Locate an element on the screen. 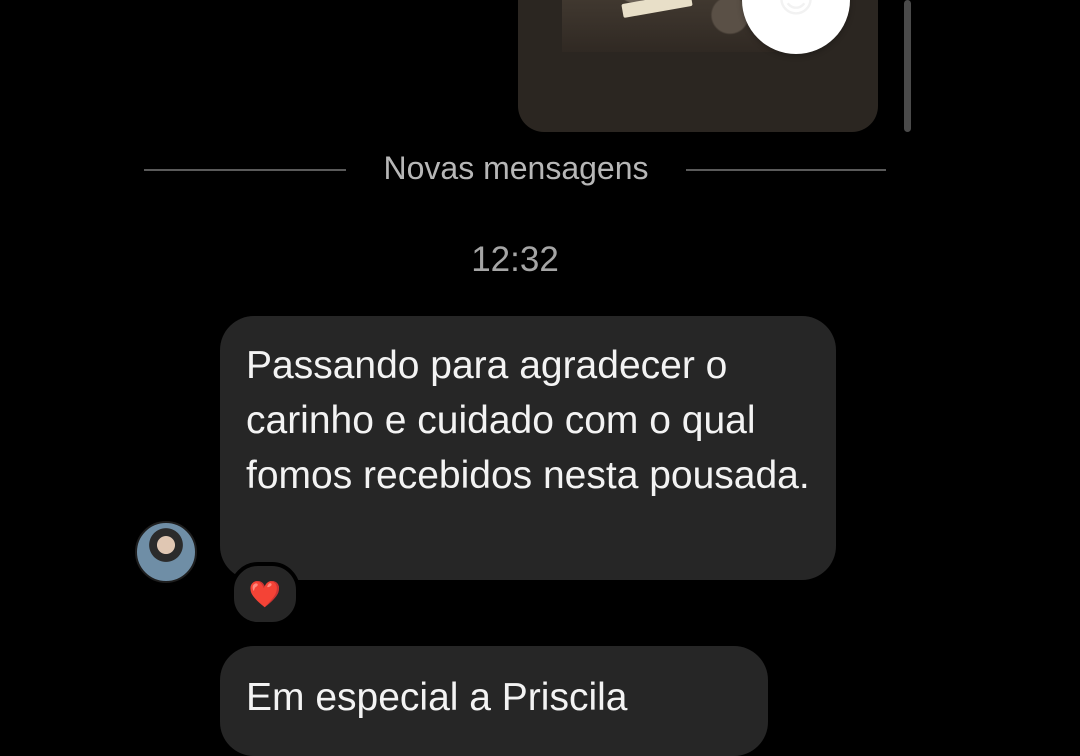  message-reaction: ❤️ is located at coordinates (265, 594).